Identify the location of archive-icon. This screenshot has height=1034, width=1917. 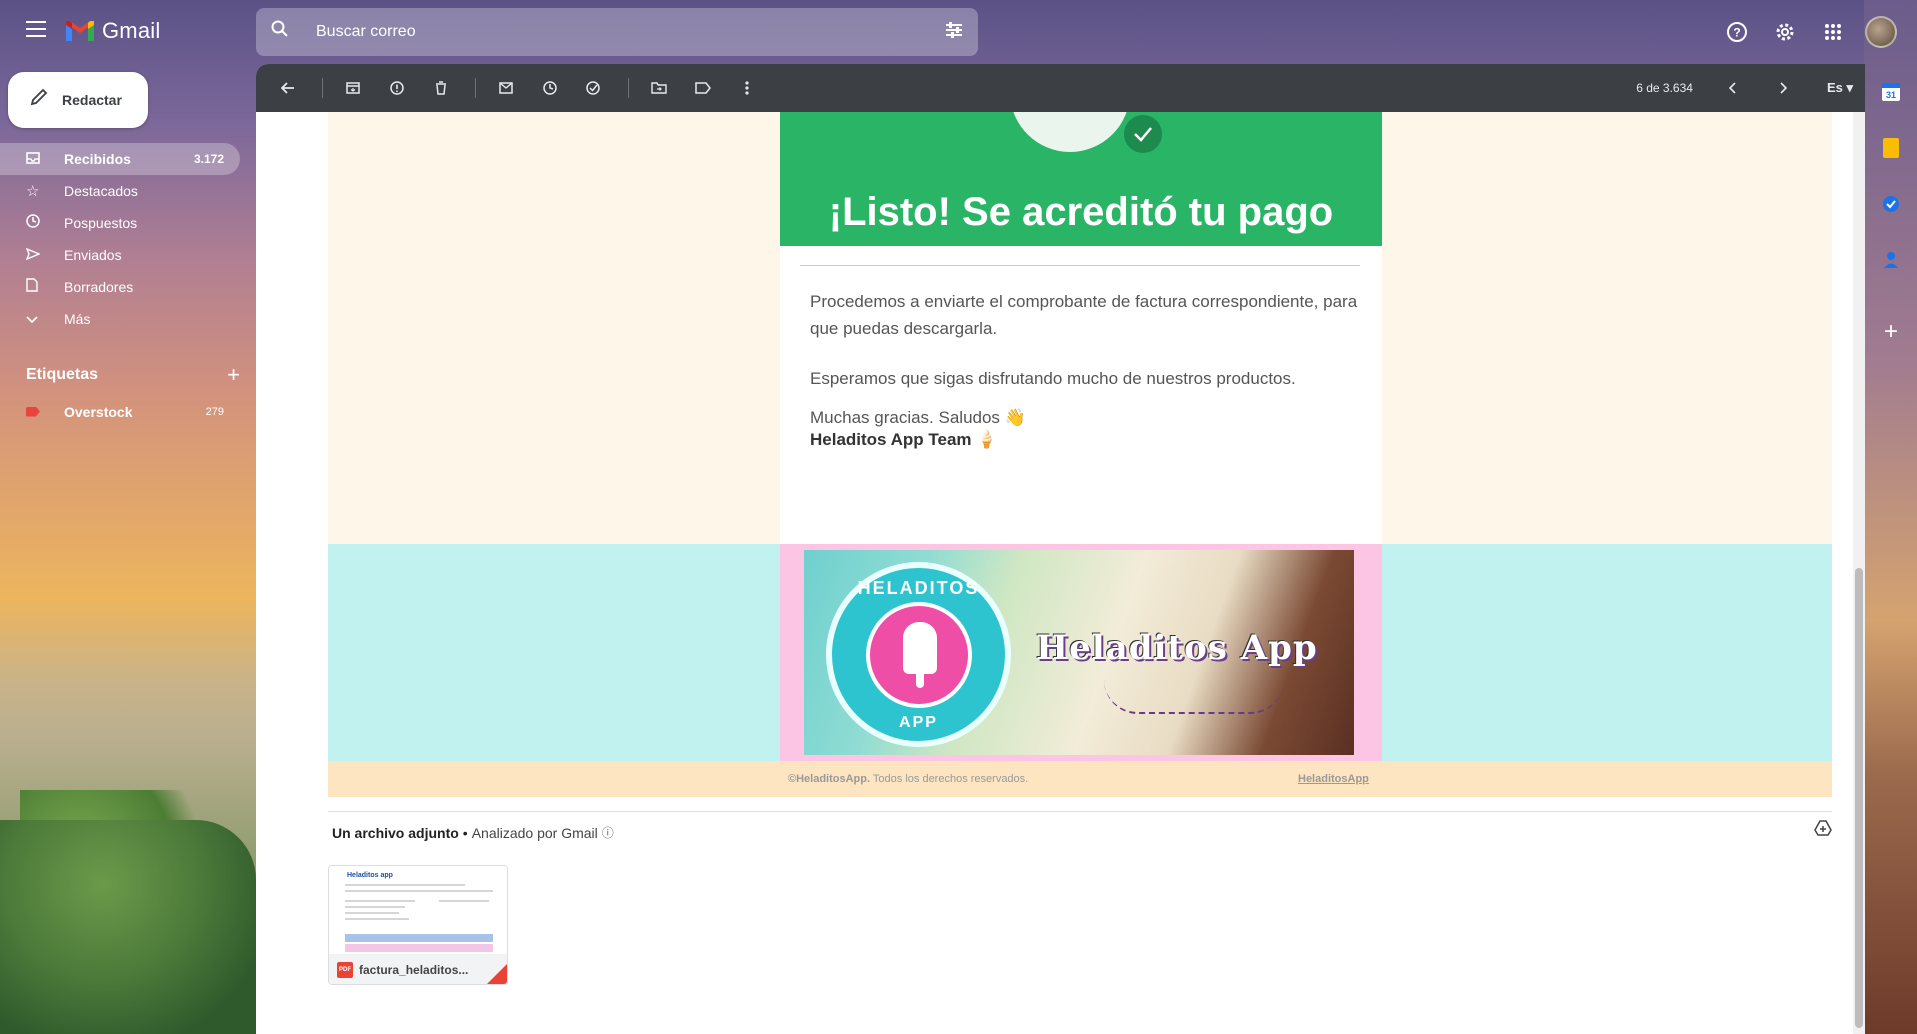
(353, 88).